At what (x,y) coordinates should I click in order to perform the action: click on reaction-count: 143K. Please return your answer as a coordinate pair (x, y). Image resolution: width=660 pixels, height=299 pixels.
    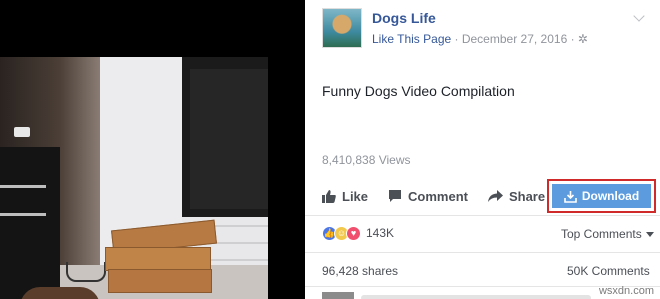
    Looking at the image, I should click on (380, 233).